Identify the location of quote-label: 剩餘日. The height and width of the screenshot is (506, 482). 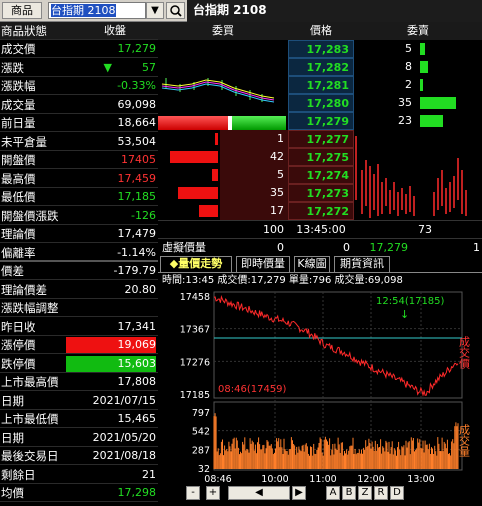
(18, 474).